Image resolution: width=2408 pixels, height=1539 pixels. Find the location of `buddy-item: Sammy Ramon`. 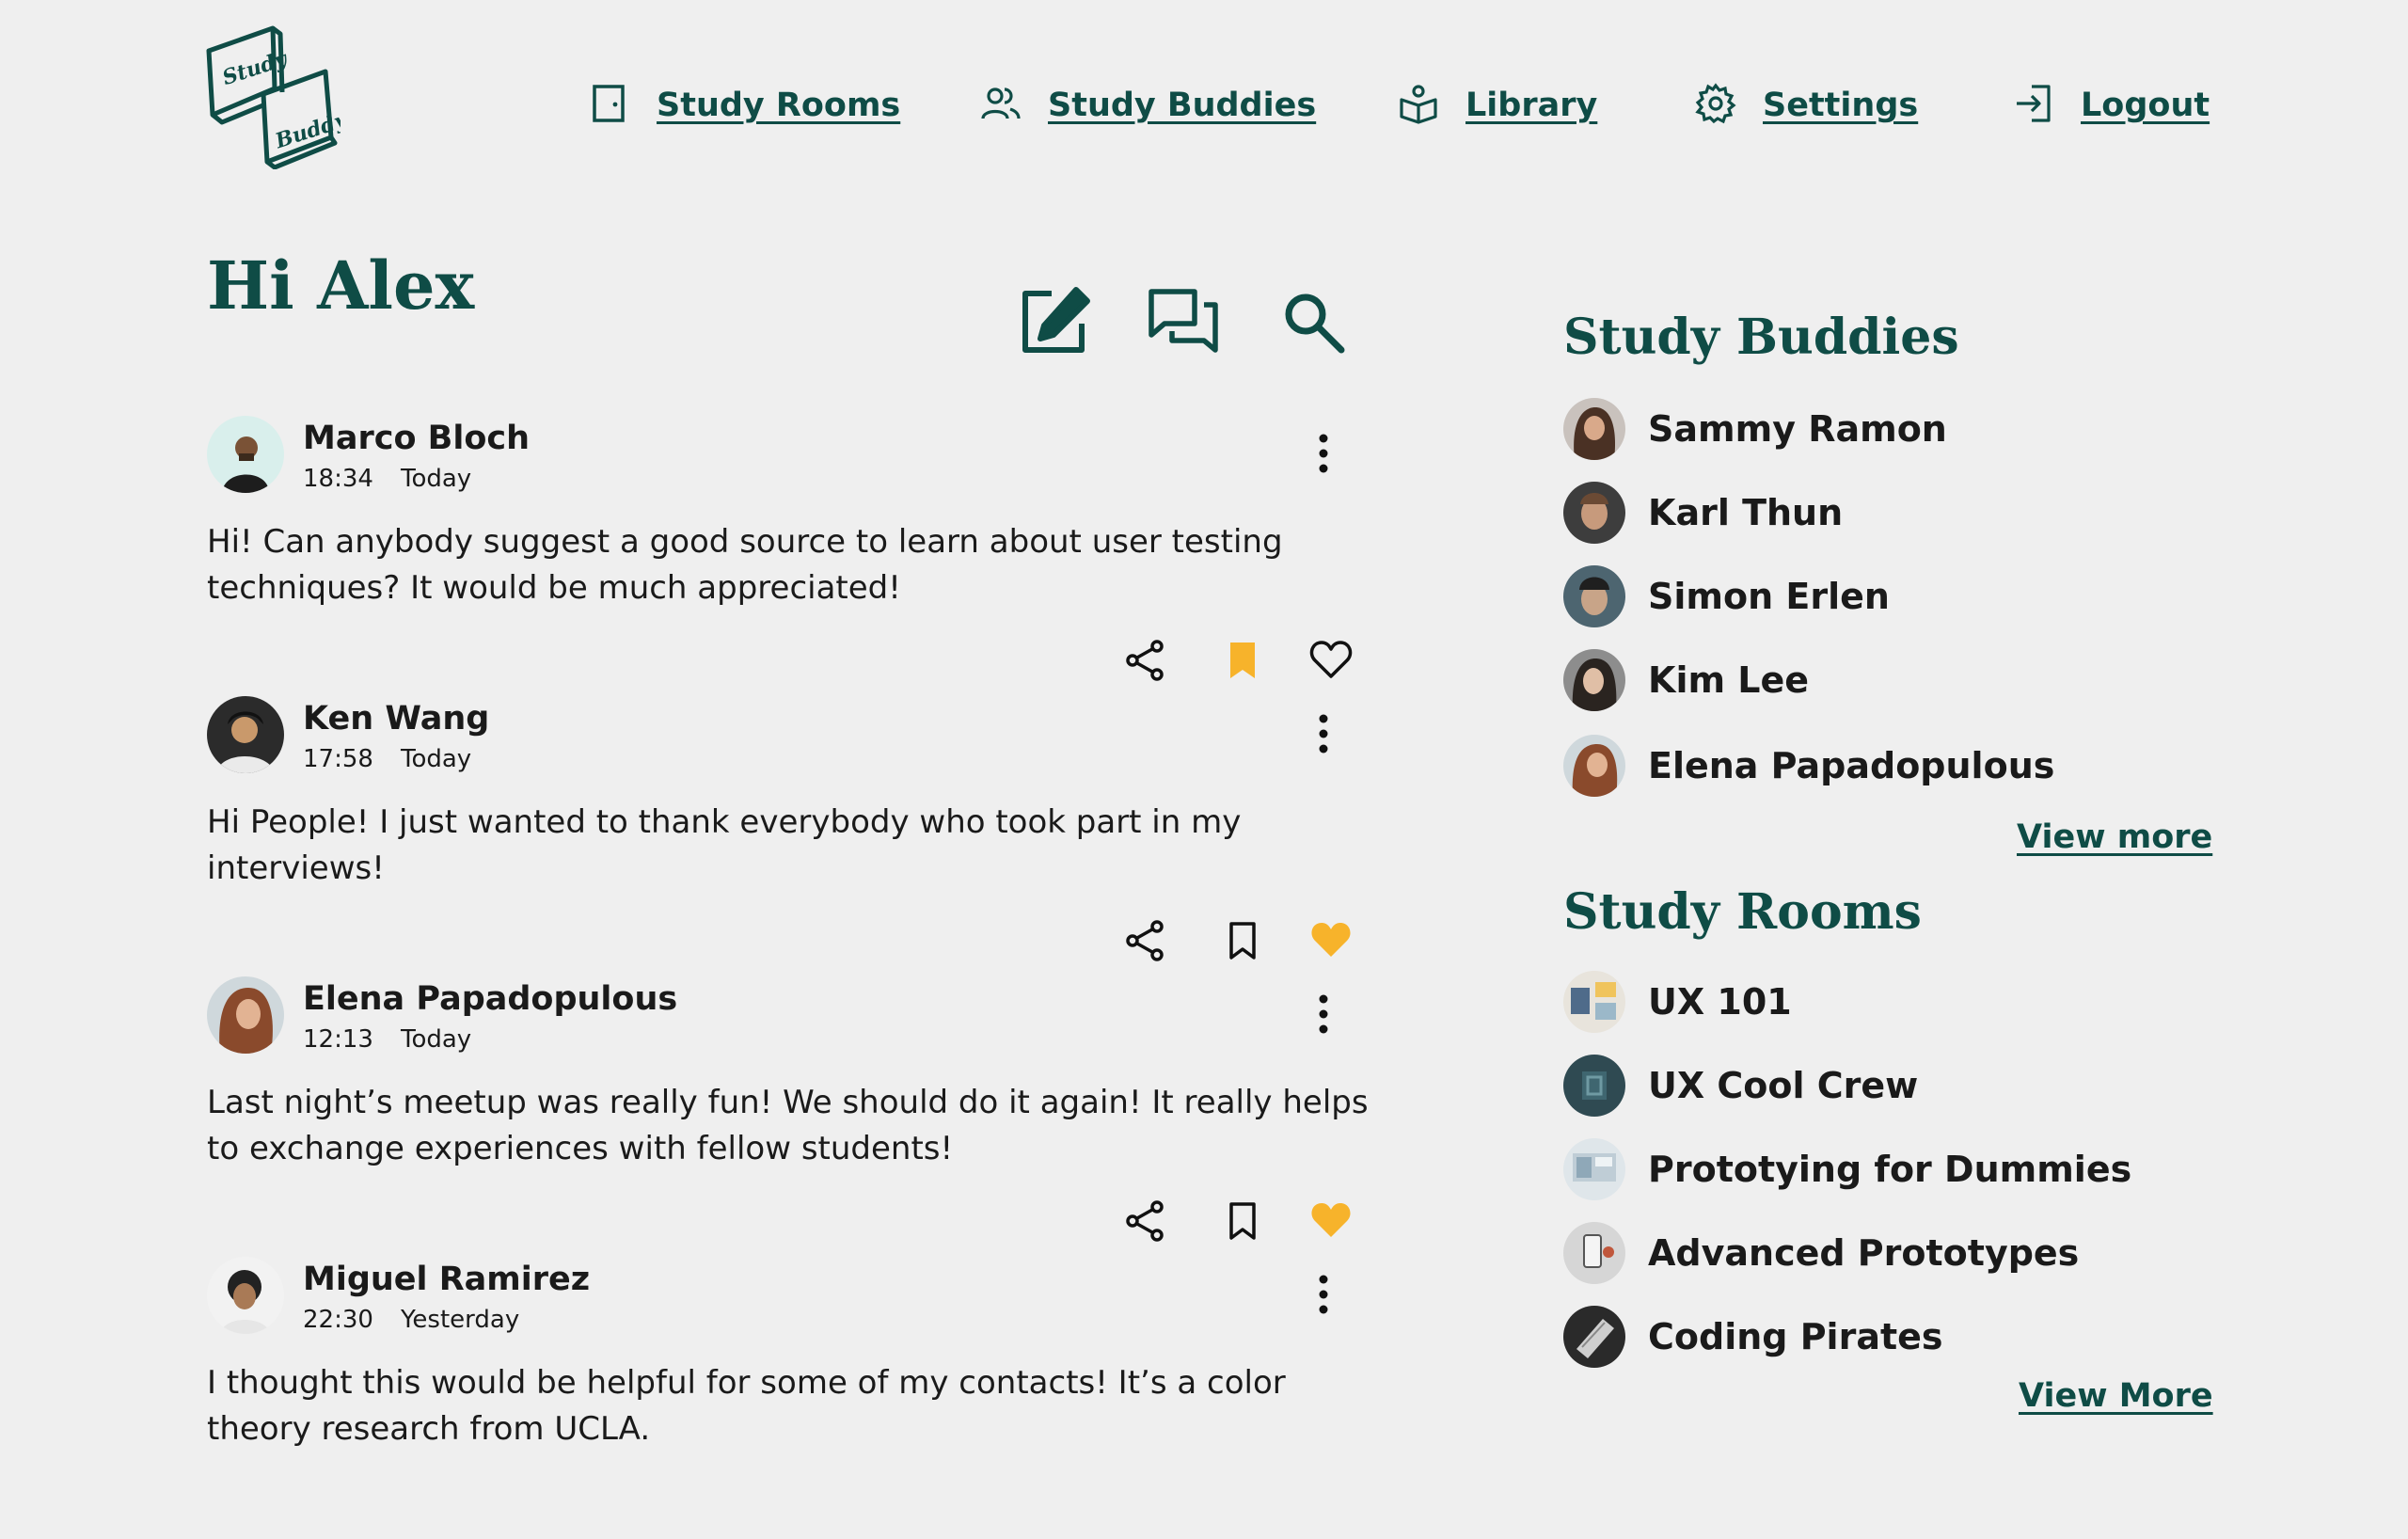

buddy-item: Sammy Ramon is located at coordinates (1755, 429).